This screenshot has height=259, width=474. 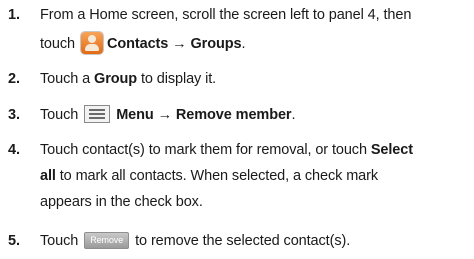 I want to click on step-text-line: appears in the check box., so click(x=121, y=202).